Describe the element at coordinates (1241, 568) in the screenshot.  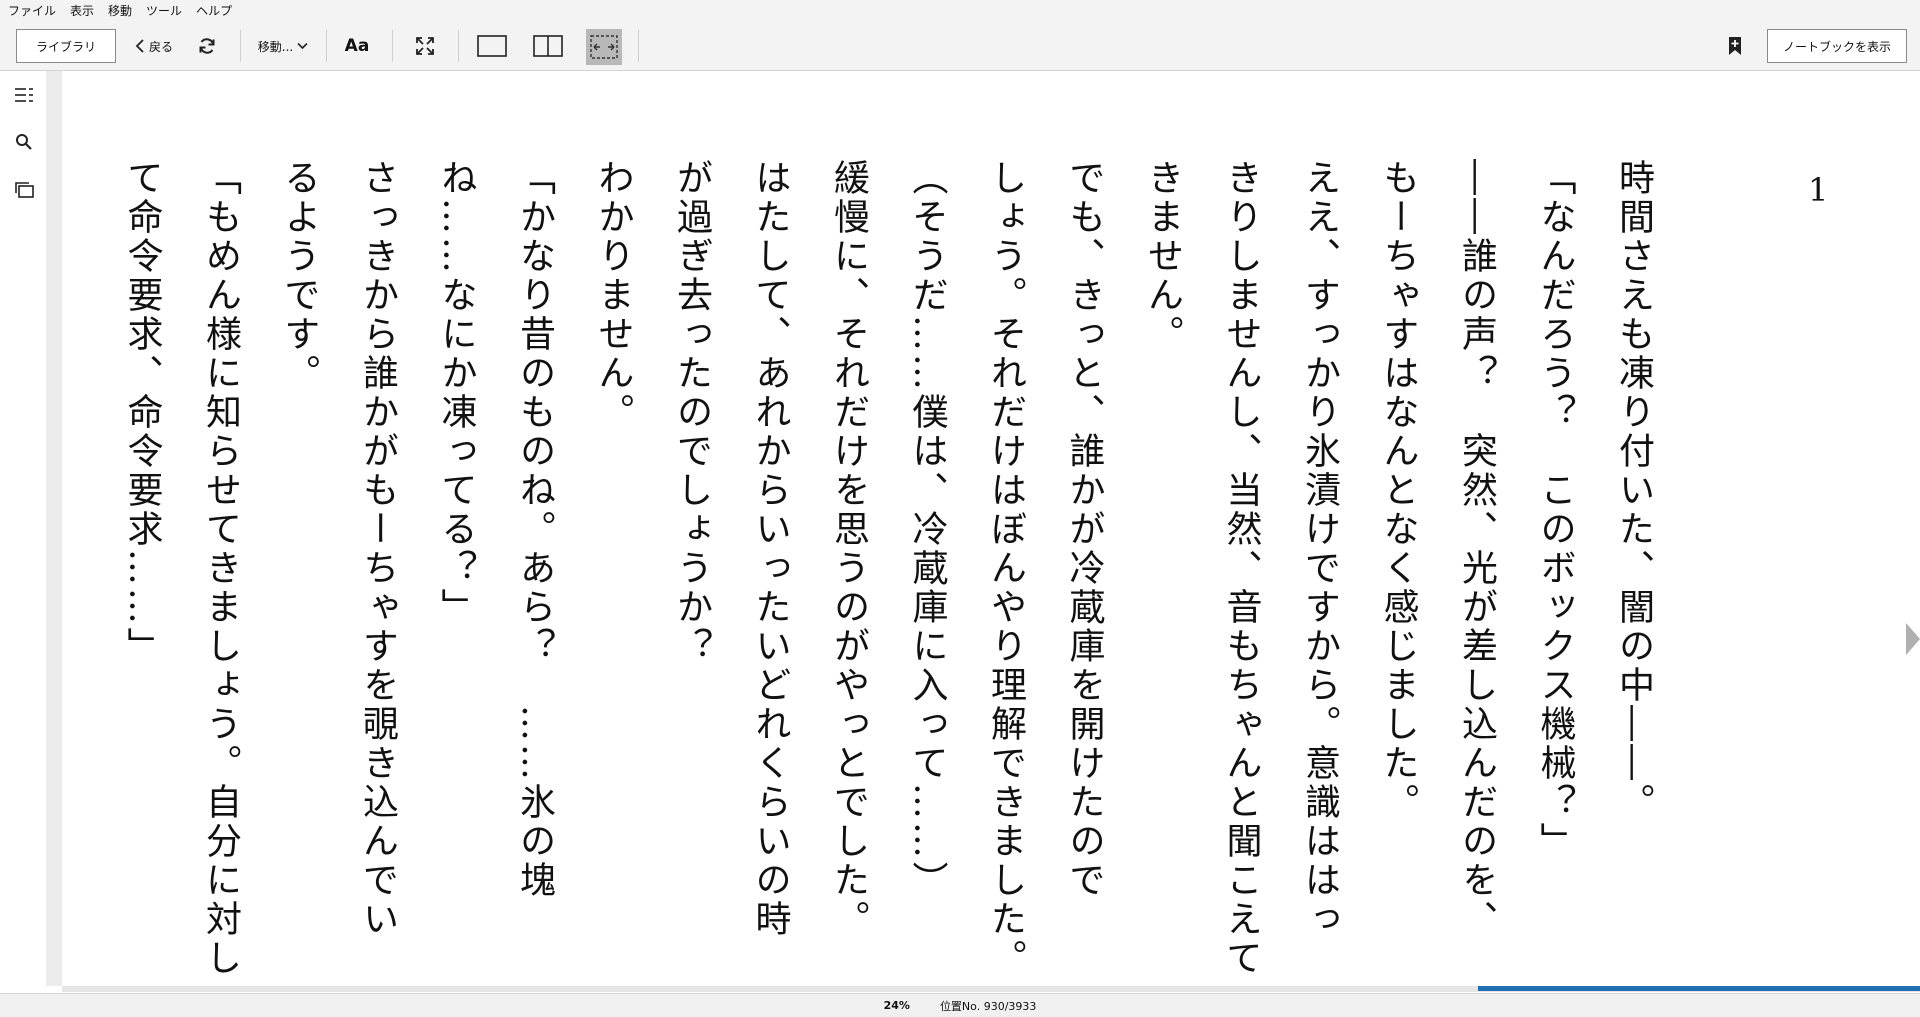
I see `text-line: きりしませんし、当然、音もちゃんと聞こえて` at that location.